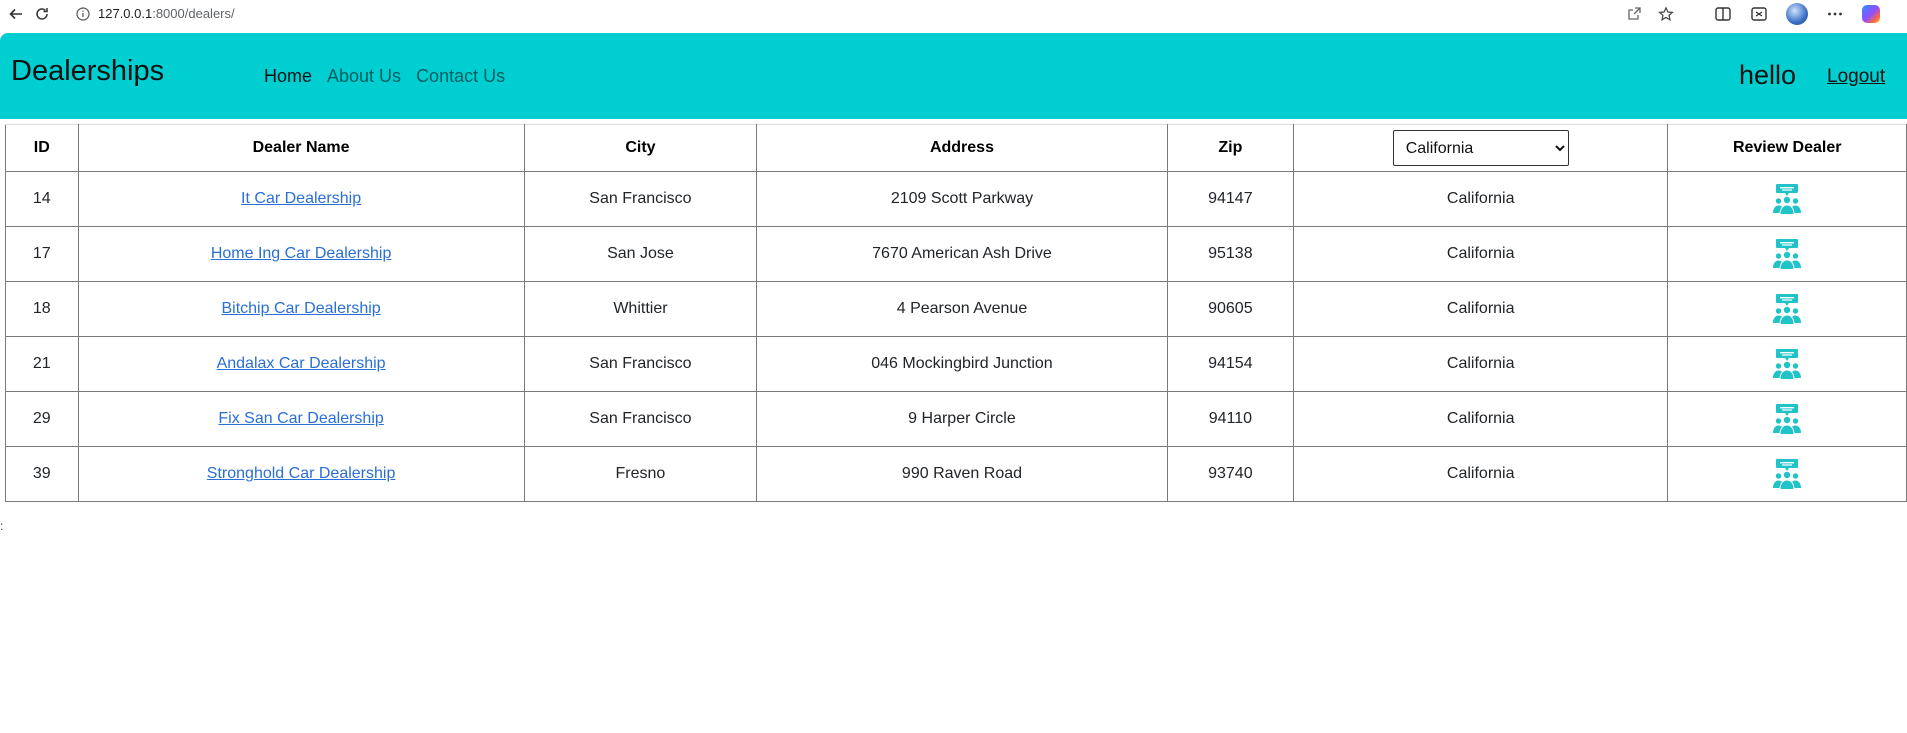 The height and width of the screenshot is (733, 1907). What do you see at coordinates (962, 419) in the screenshot?
I see `dealer-address-cell: 9 Harper Circle` at bounding box center [962, 419].